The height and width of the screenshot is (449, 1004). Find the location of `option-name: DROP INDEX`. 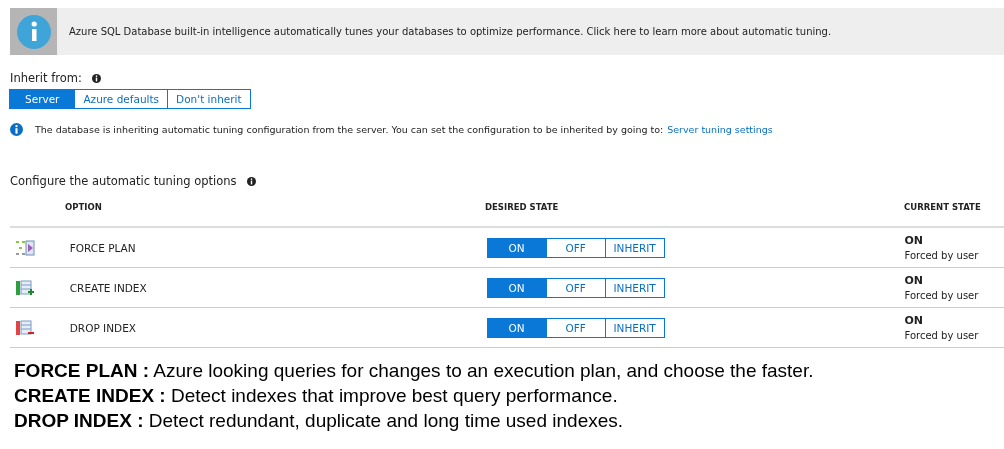

option-name: DROP INDEX is located at coordinates (103, 327).